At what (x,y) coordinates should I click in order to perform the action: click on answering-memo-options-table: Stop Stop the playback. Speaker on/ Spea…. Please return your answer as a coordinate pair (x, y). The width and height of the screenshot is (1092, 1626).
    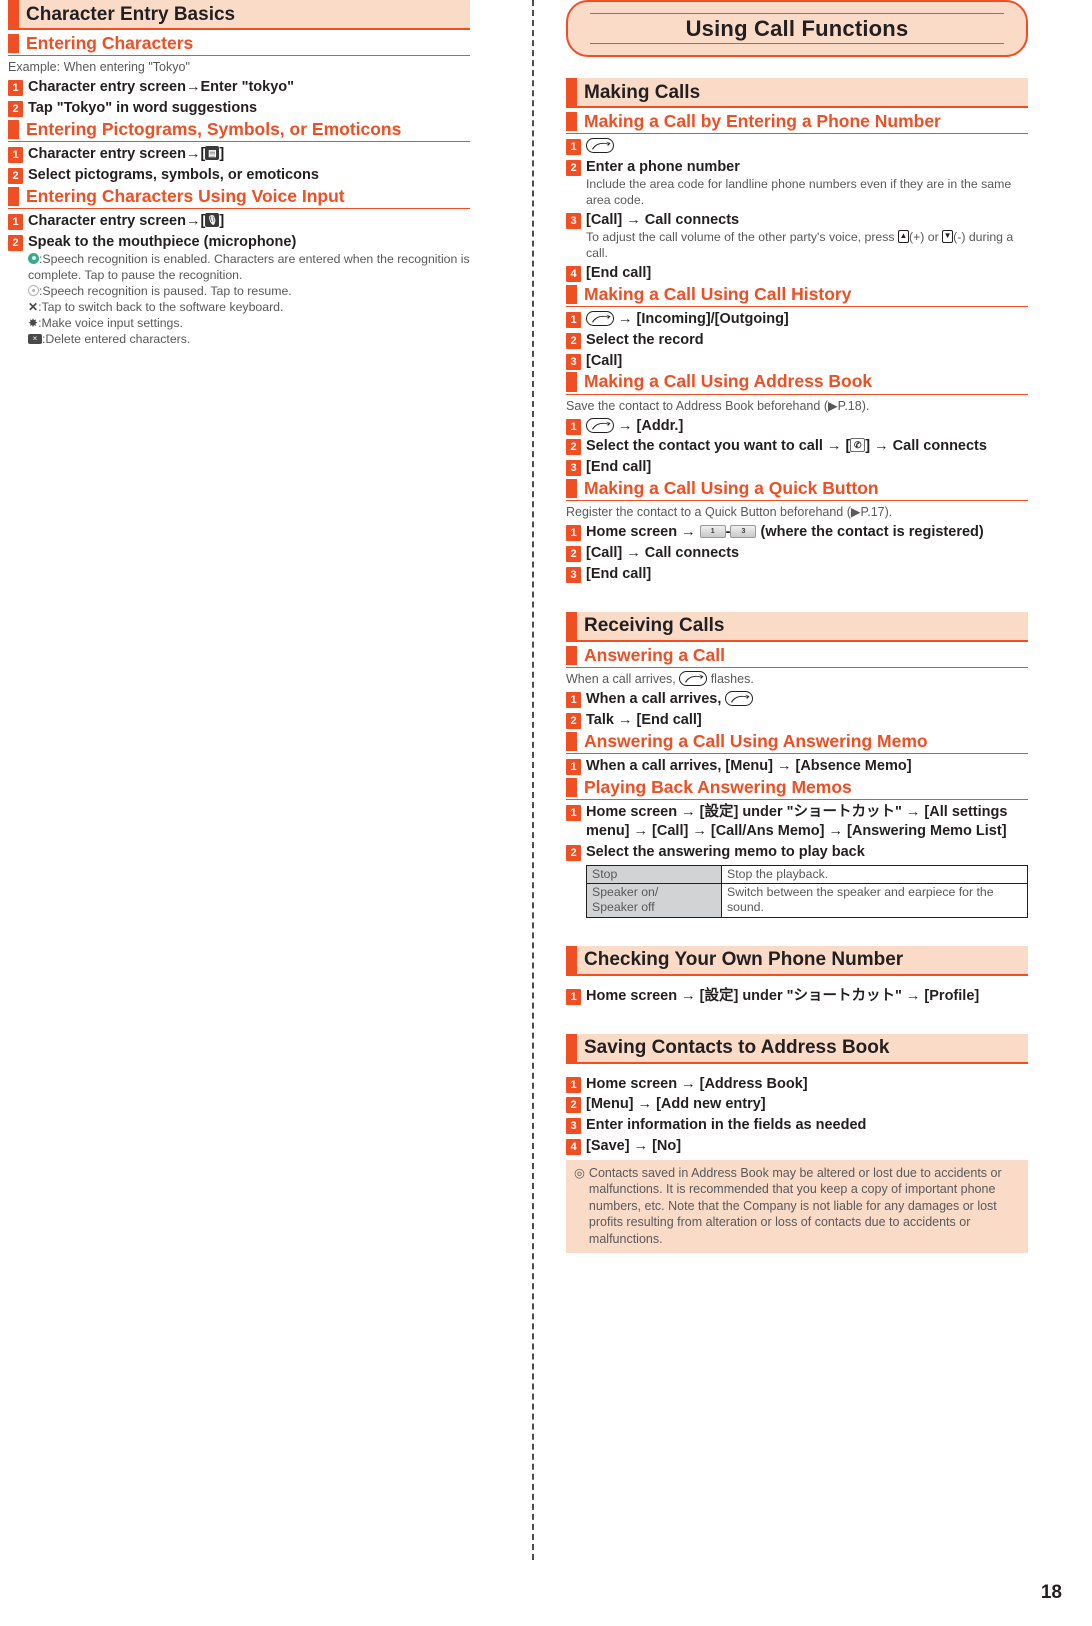
    Looking at the image, I should click on (807, 891).